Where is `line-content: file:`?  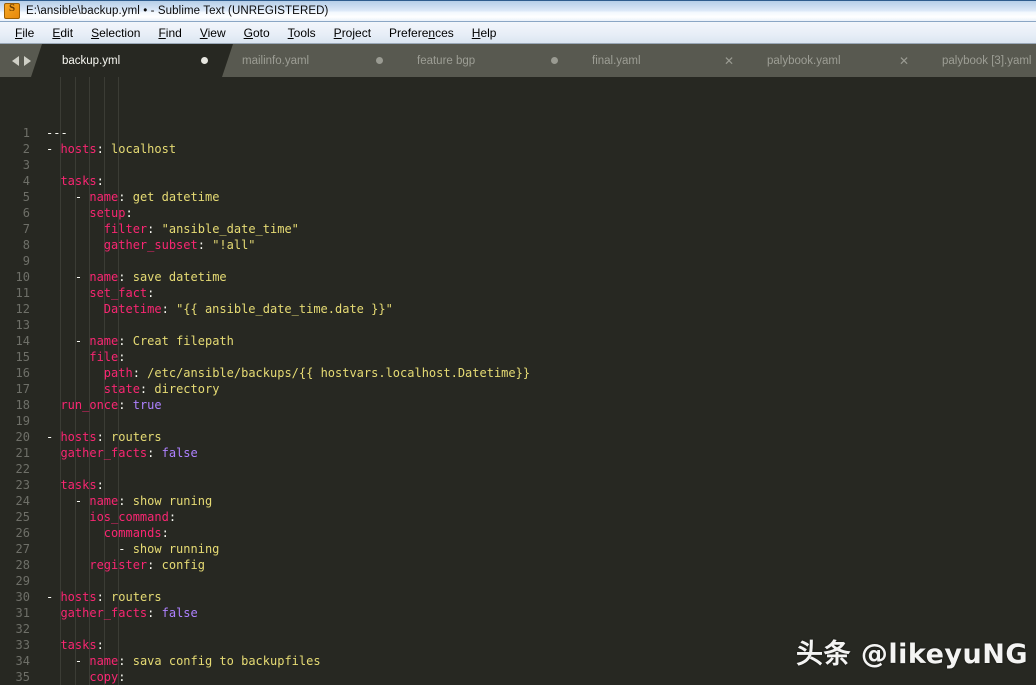
line-content: file: is located at coordinates (537, 357).